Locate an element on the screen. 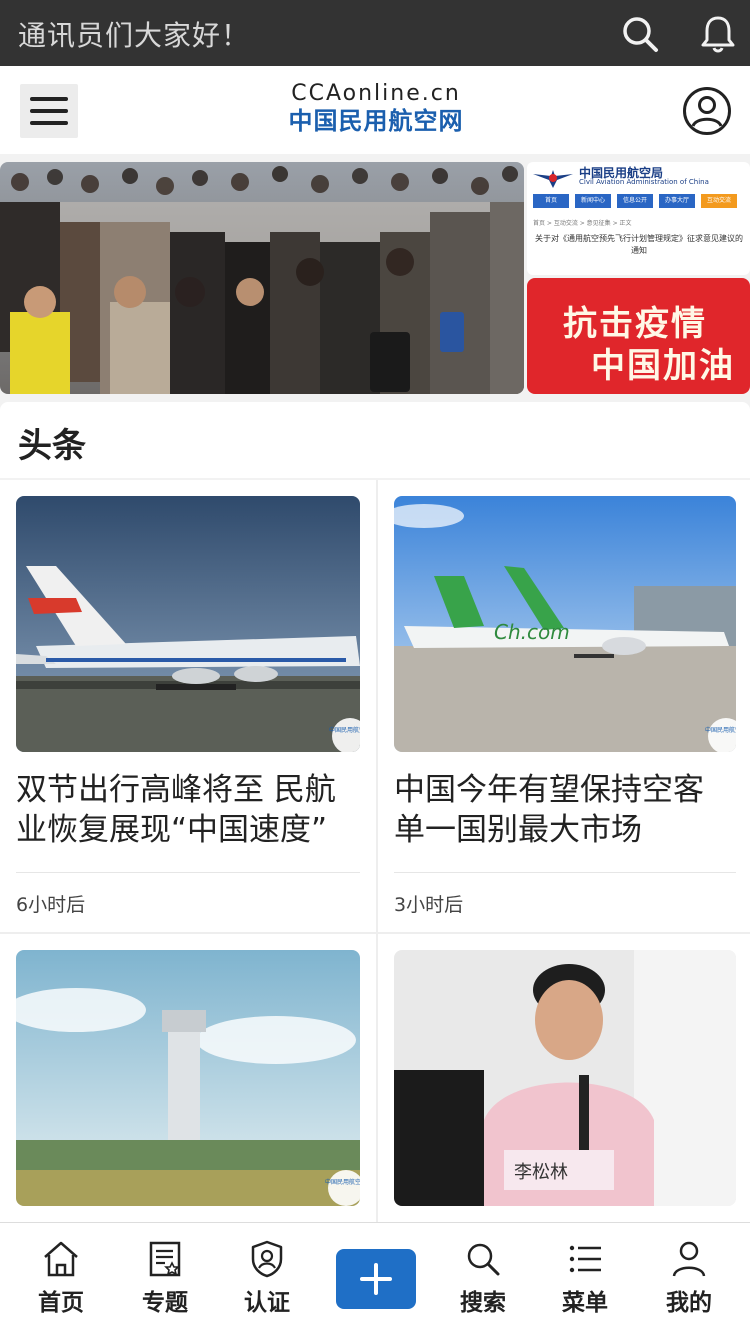 This screenshot has width=750, height=1334. article-time: 3小时后 is located at coordinates (429, 905).